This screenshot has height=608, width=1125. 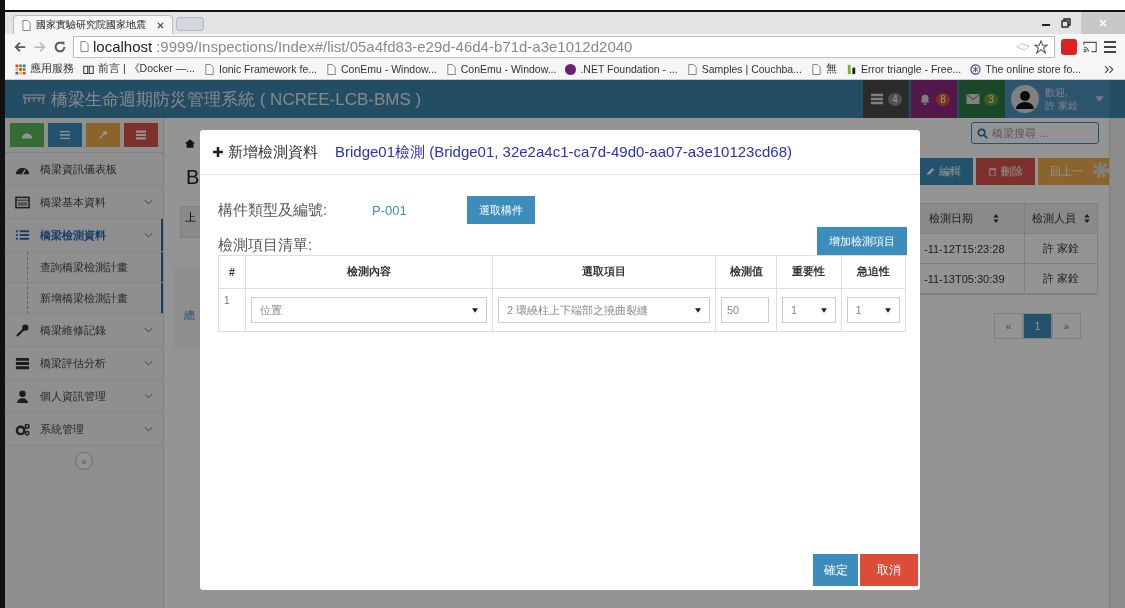 I want to click on submenu-item: 新增橋梁檢測計畫, so click(x=84, y=298).